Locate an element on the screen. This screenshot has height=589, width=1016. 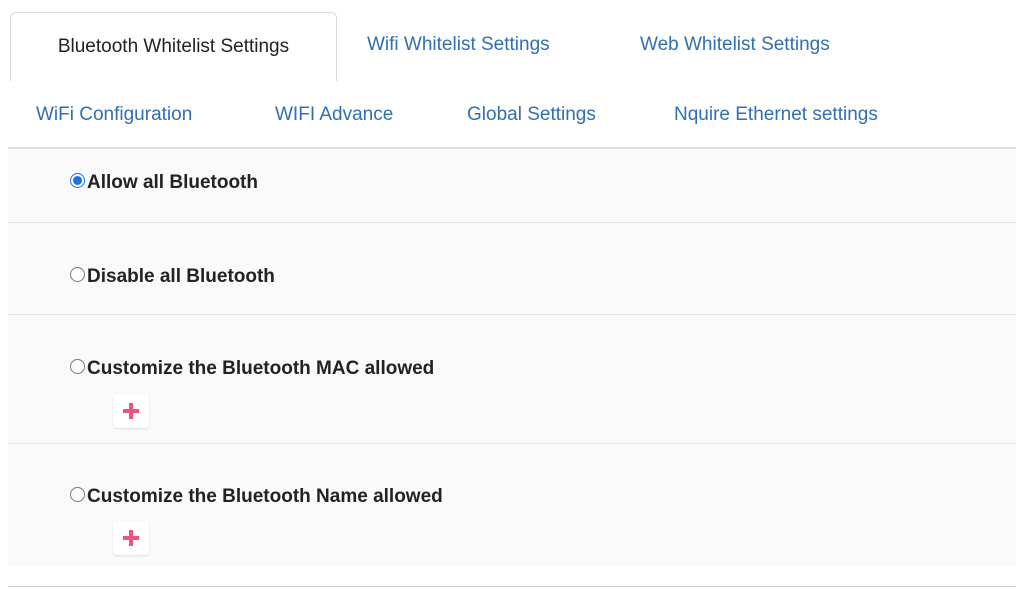
option-allow-all-bluetooth: Allow all Bluetooth is located at coordinates (164, 183).